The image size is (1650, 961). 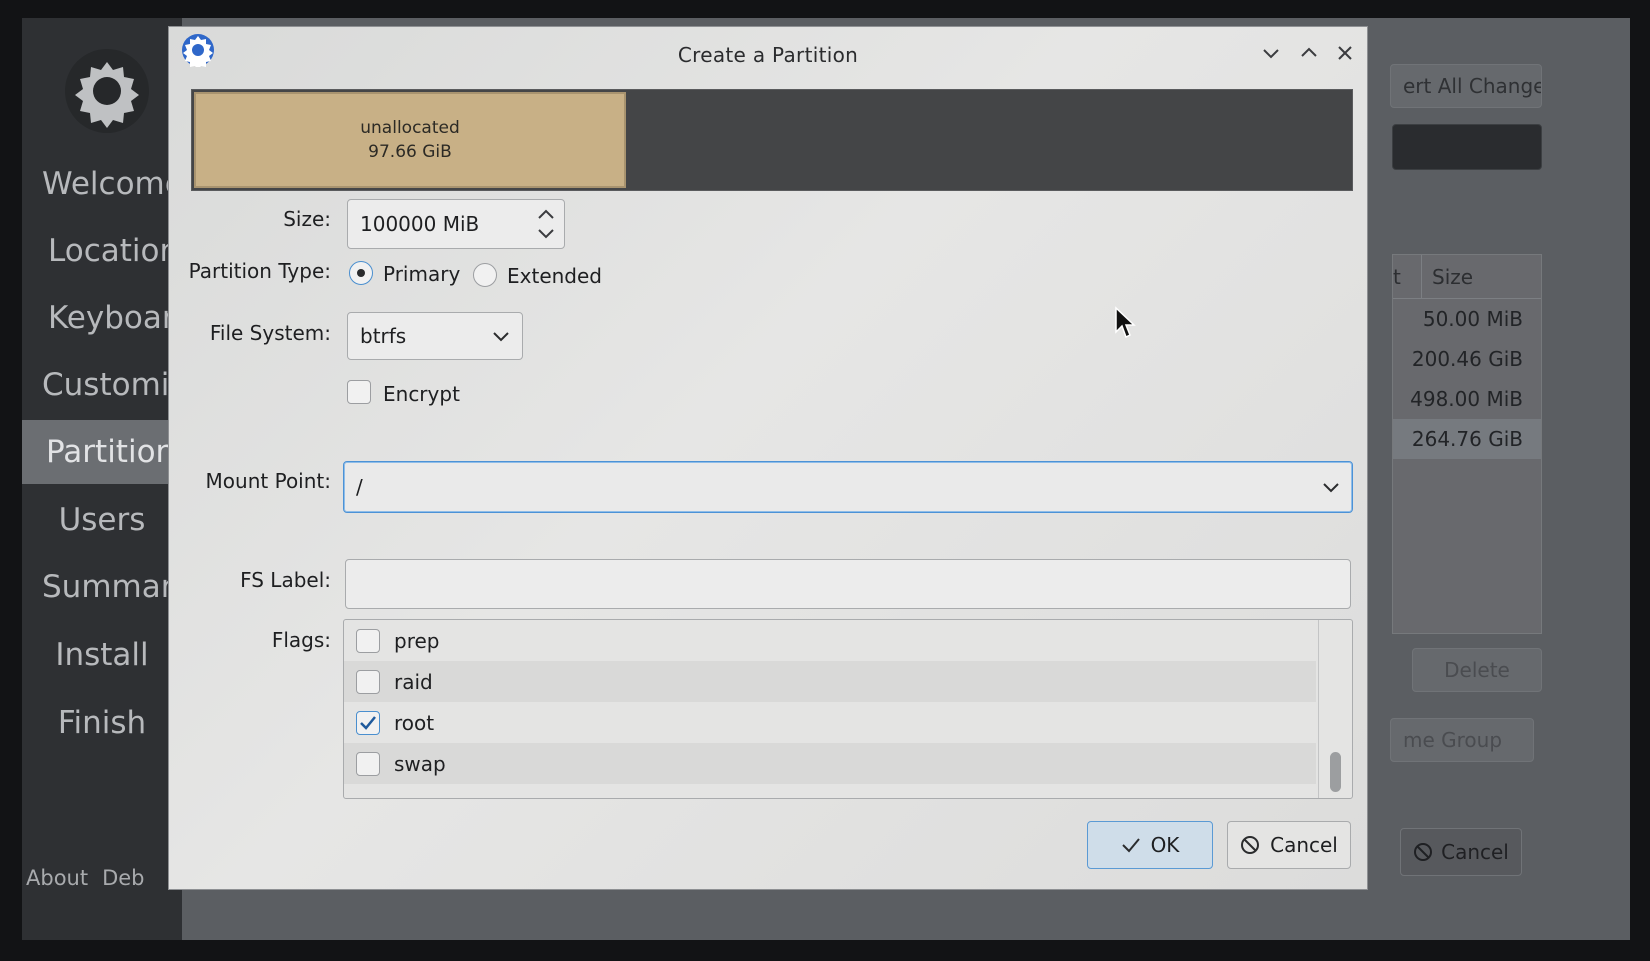 I want to click on flag-item-raid: raid, so click(x=830, y=681).